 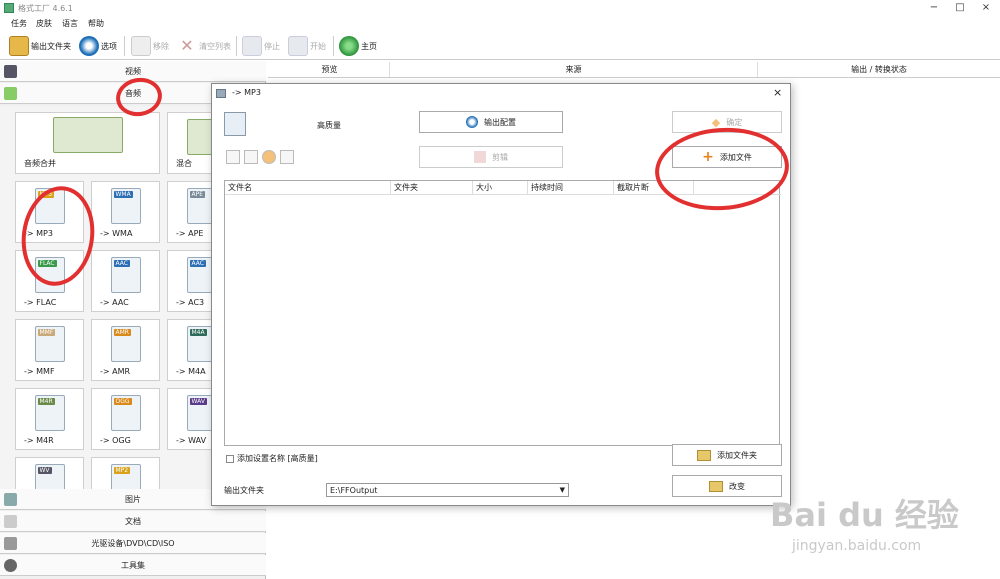 What do you see at coordinates (19, 46) in the screenshot?
I see `folder-icon` at bounding box center [19, 46].